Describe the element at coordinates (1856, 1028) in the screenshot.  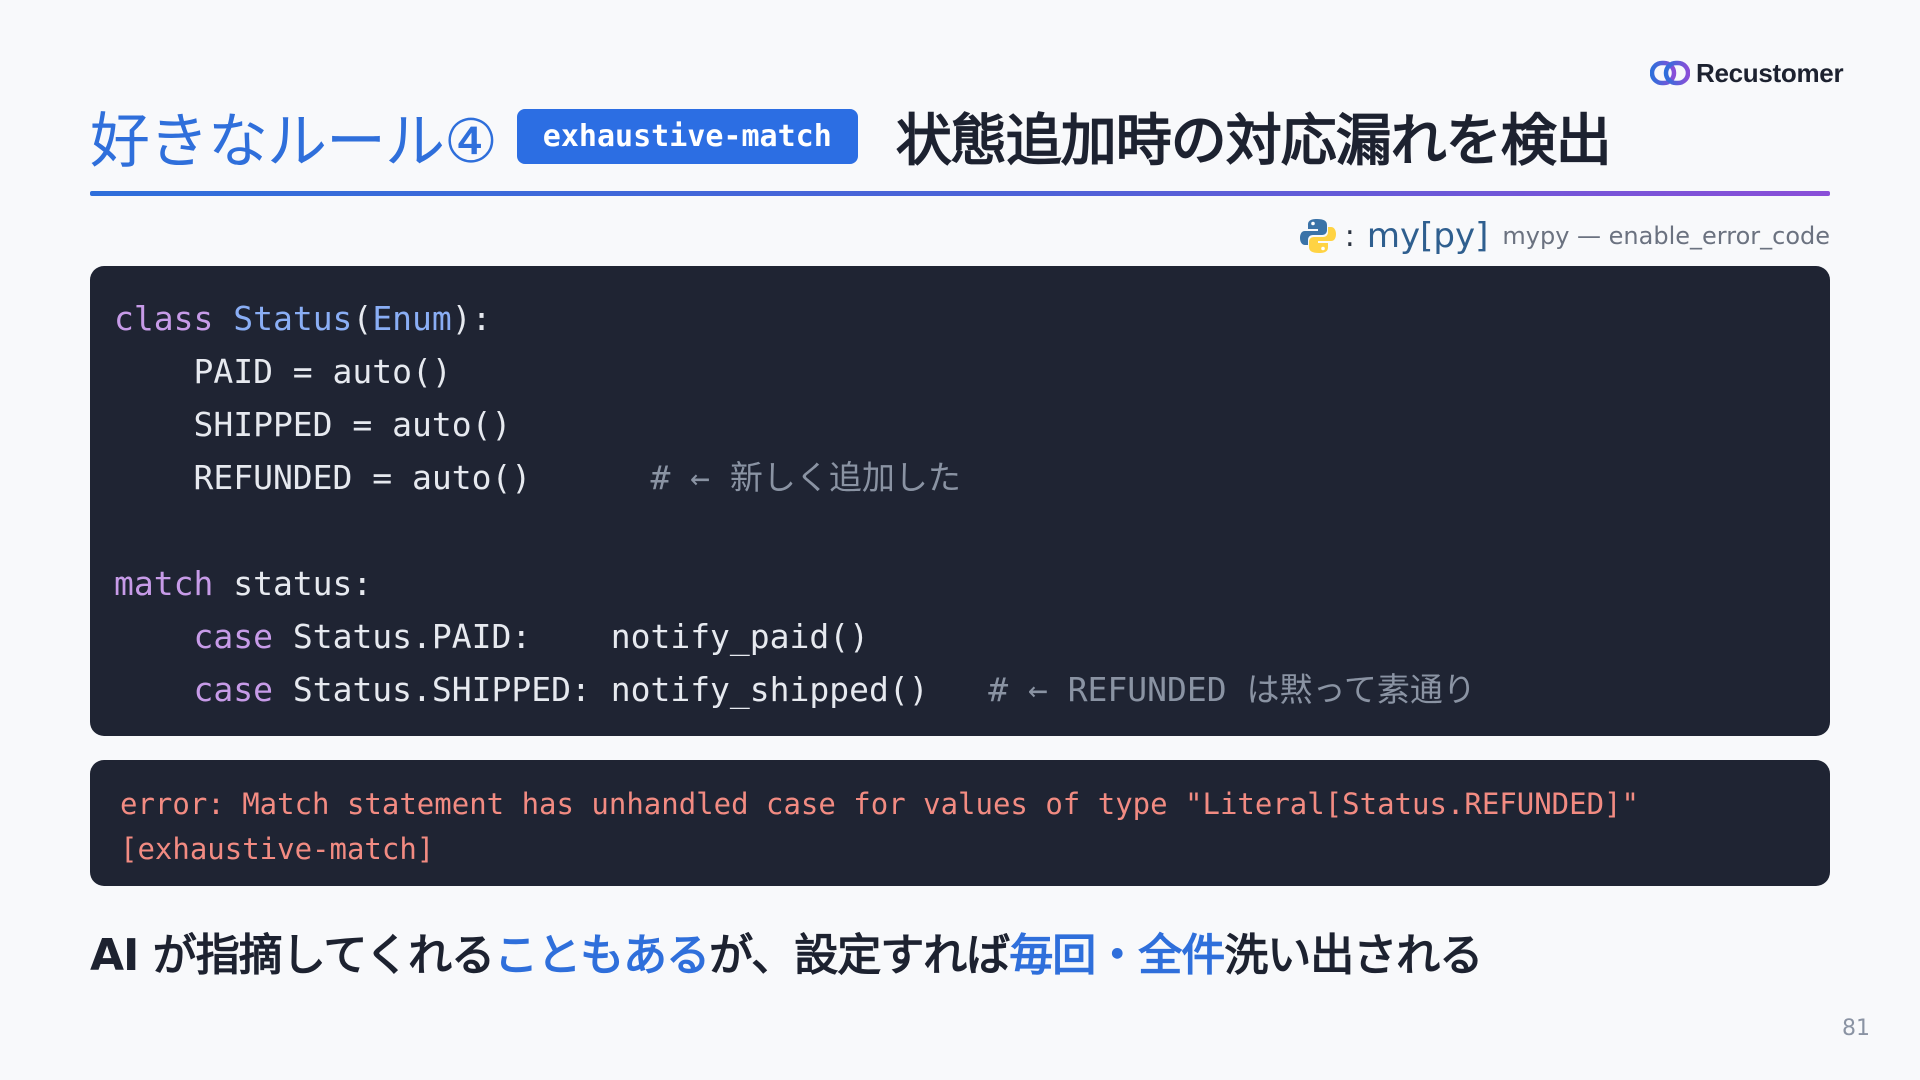
I see `page-number: 81` at that location.